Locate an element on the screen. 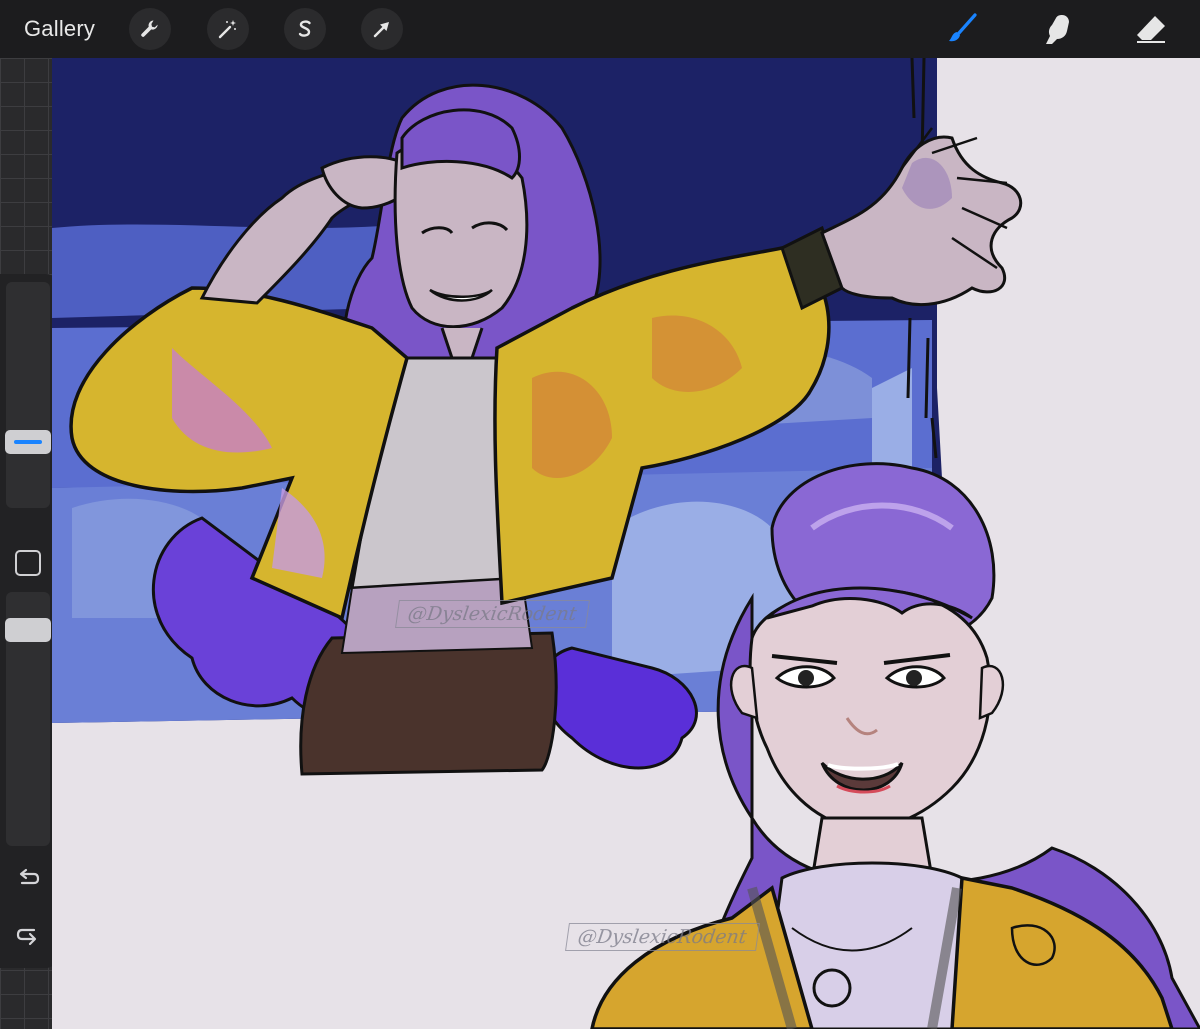 Image resolution: width=1200 pixels, height=1029 pixels. left-sidebar is located at coordinates (28, 621).